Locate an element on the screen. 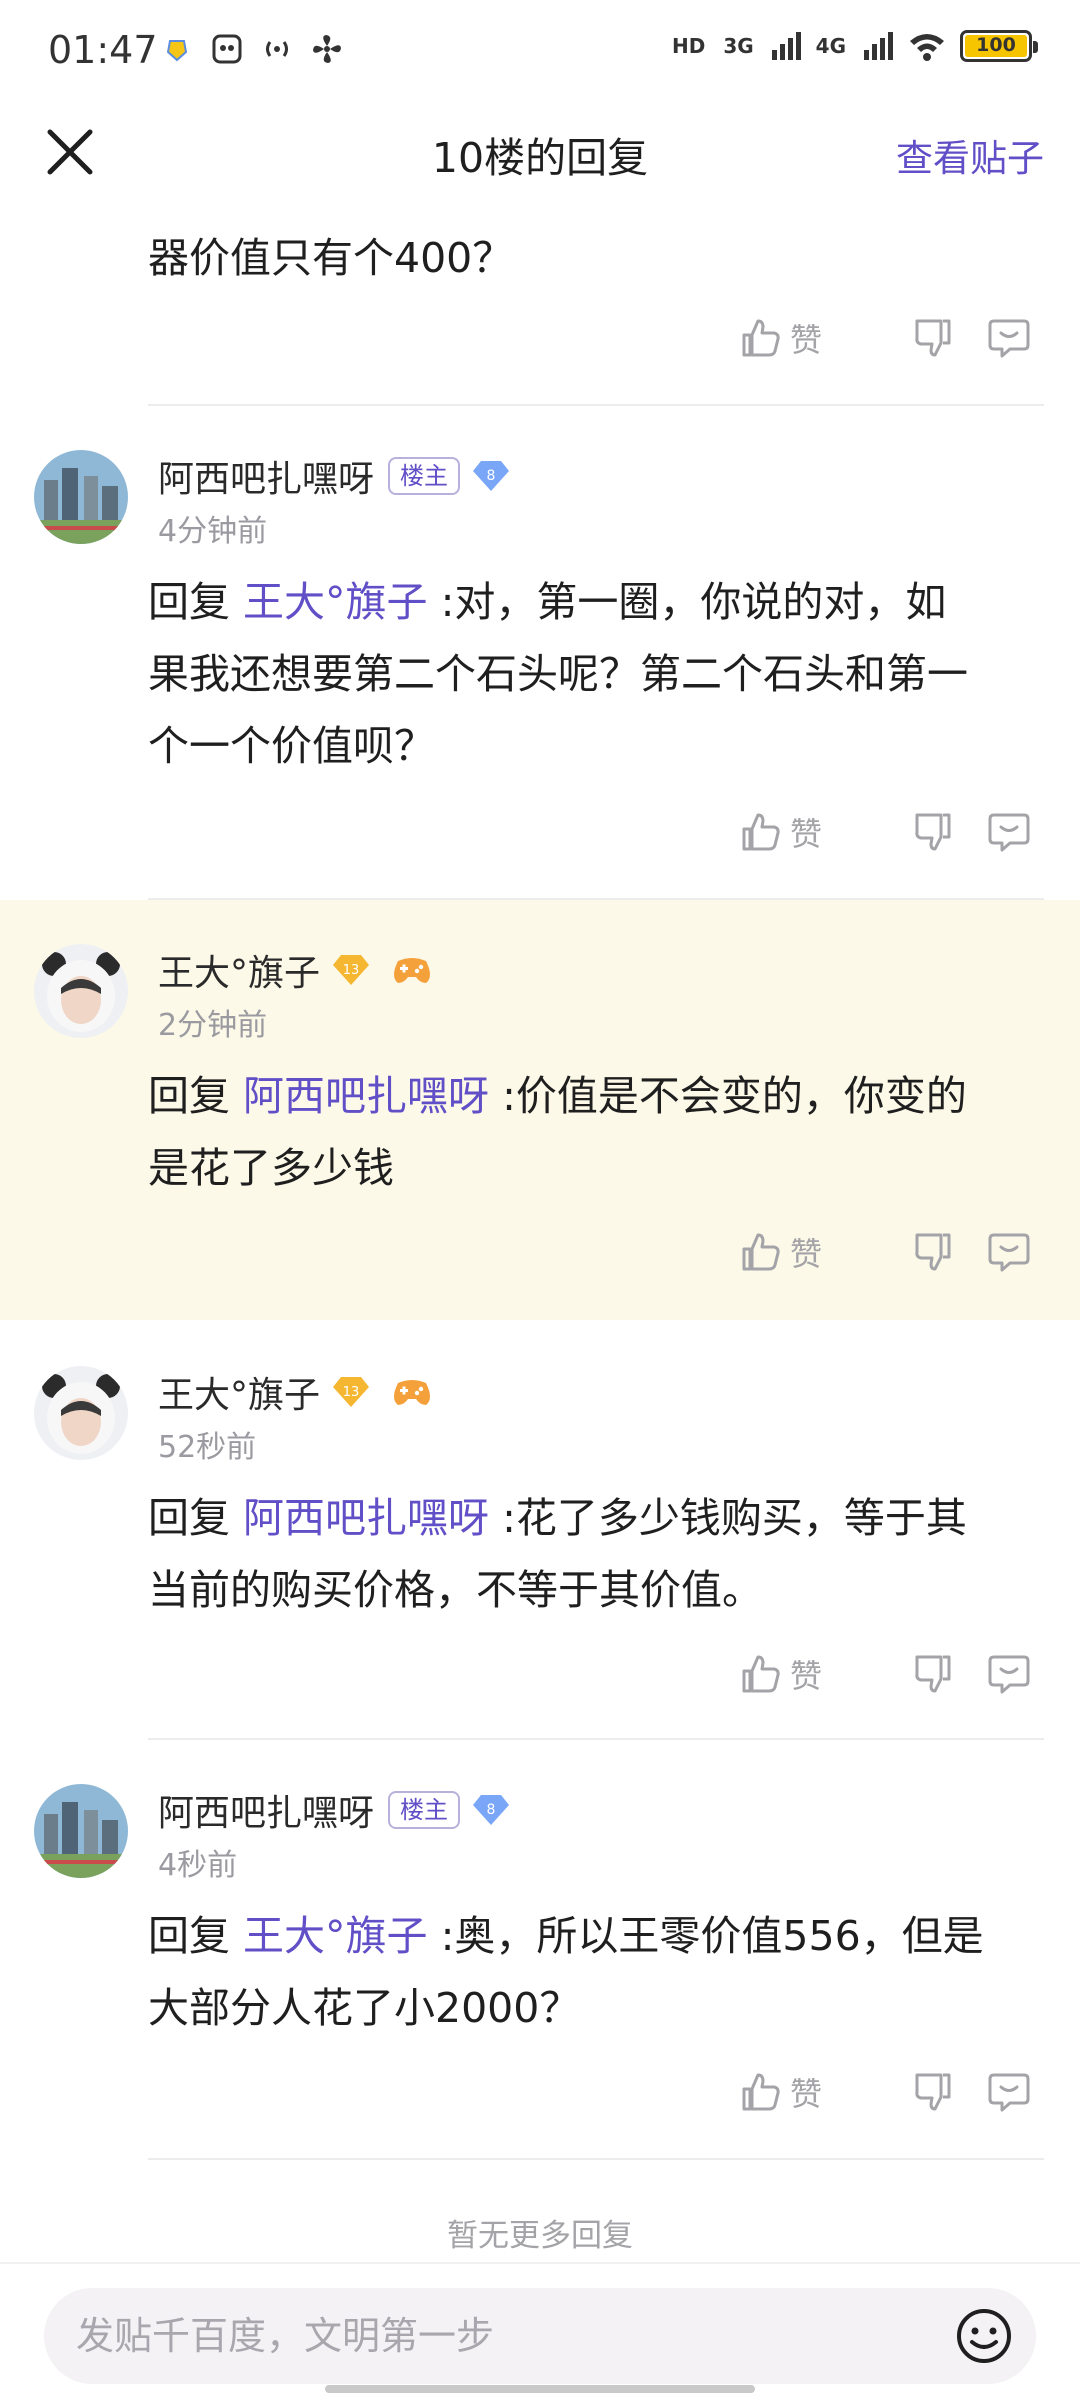 The image size is (1080, 2400). previous-reply-tail: 器价值只有个400？ is located at coordinates (331, 258).